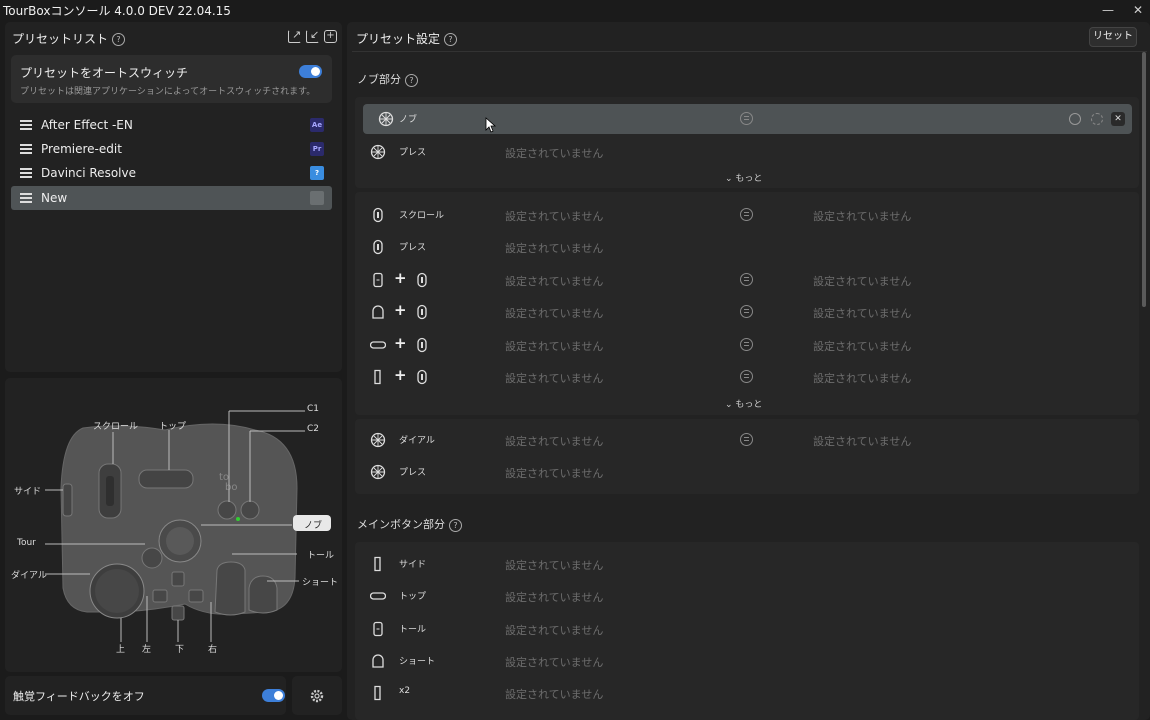 This screenshot has height=720, width=1150. Describe the element at coordinates (171, 125) in the screenshot. I see `preset-item: After Effect -EN Ae` at that location.